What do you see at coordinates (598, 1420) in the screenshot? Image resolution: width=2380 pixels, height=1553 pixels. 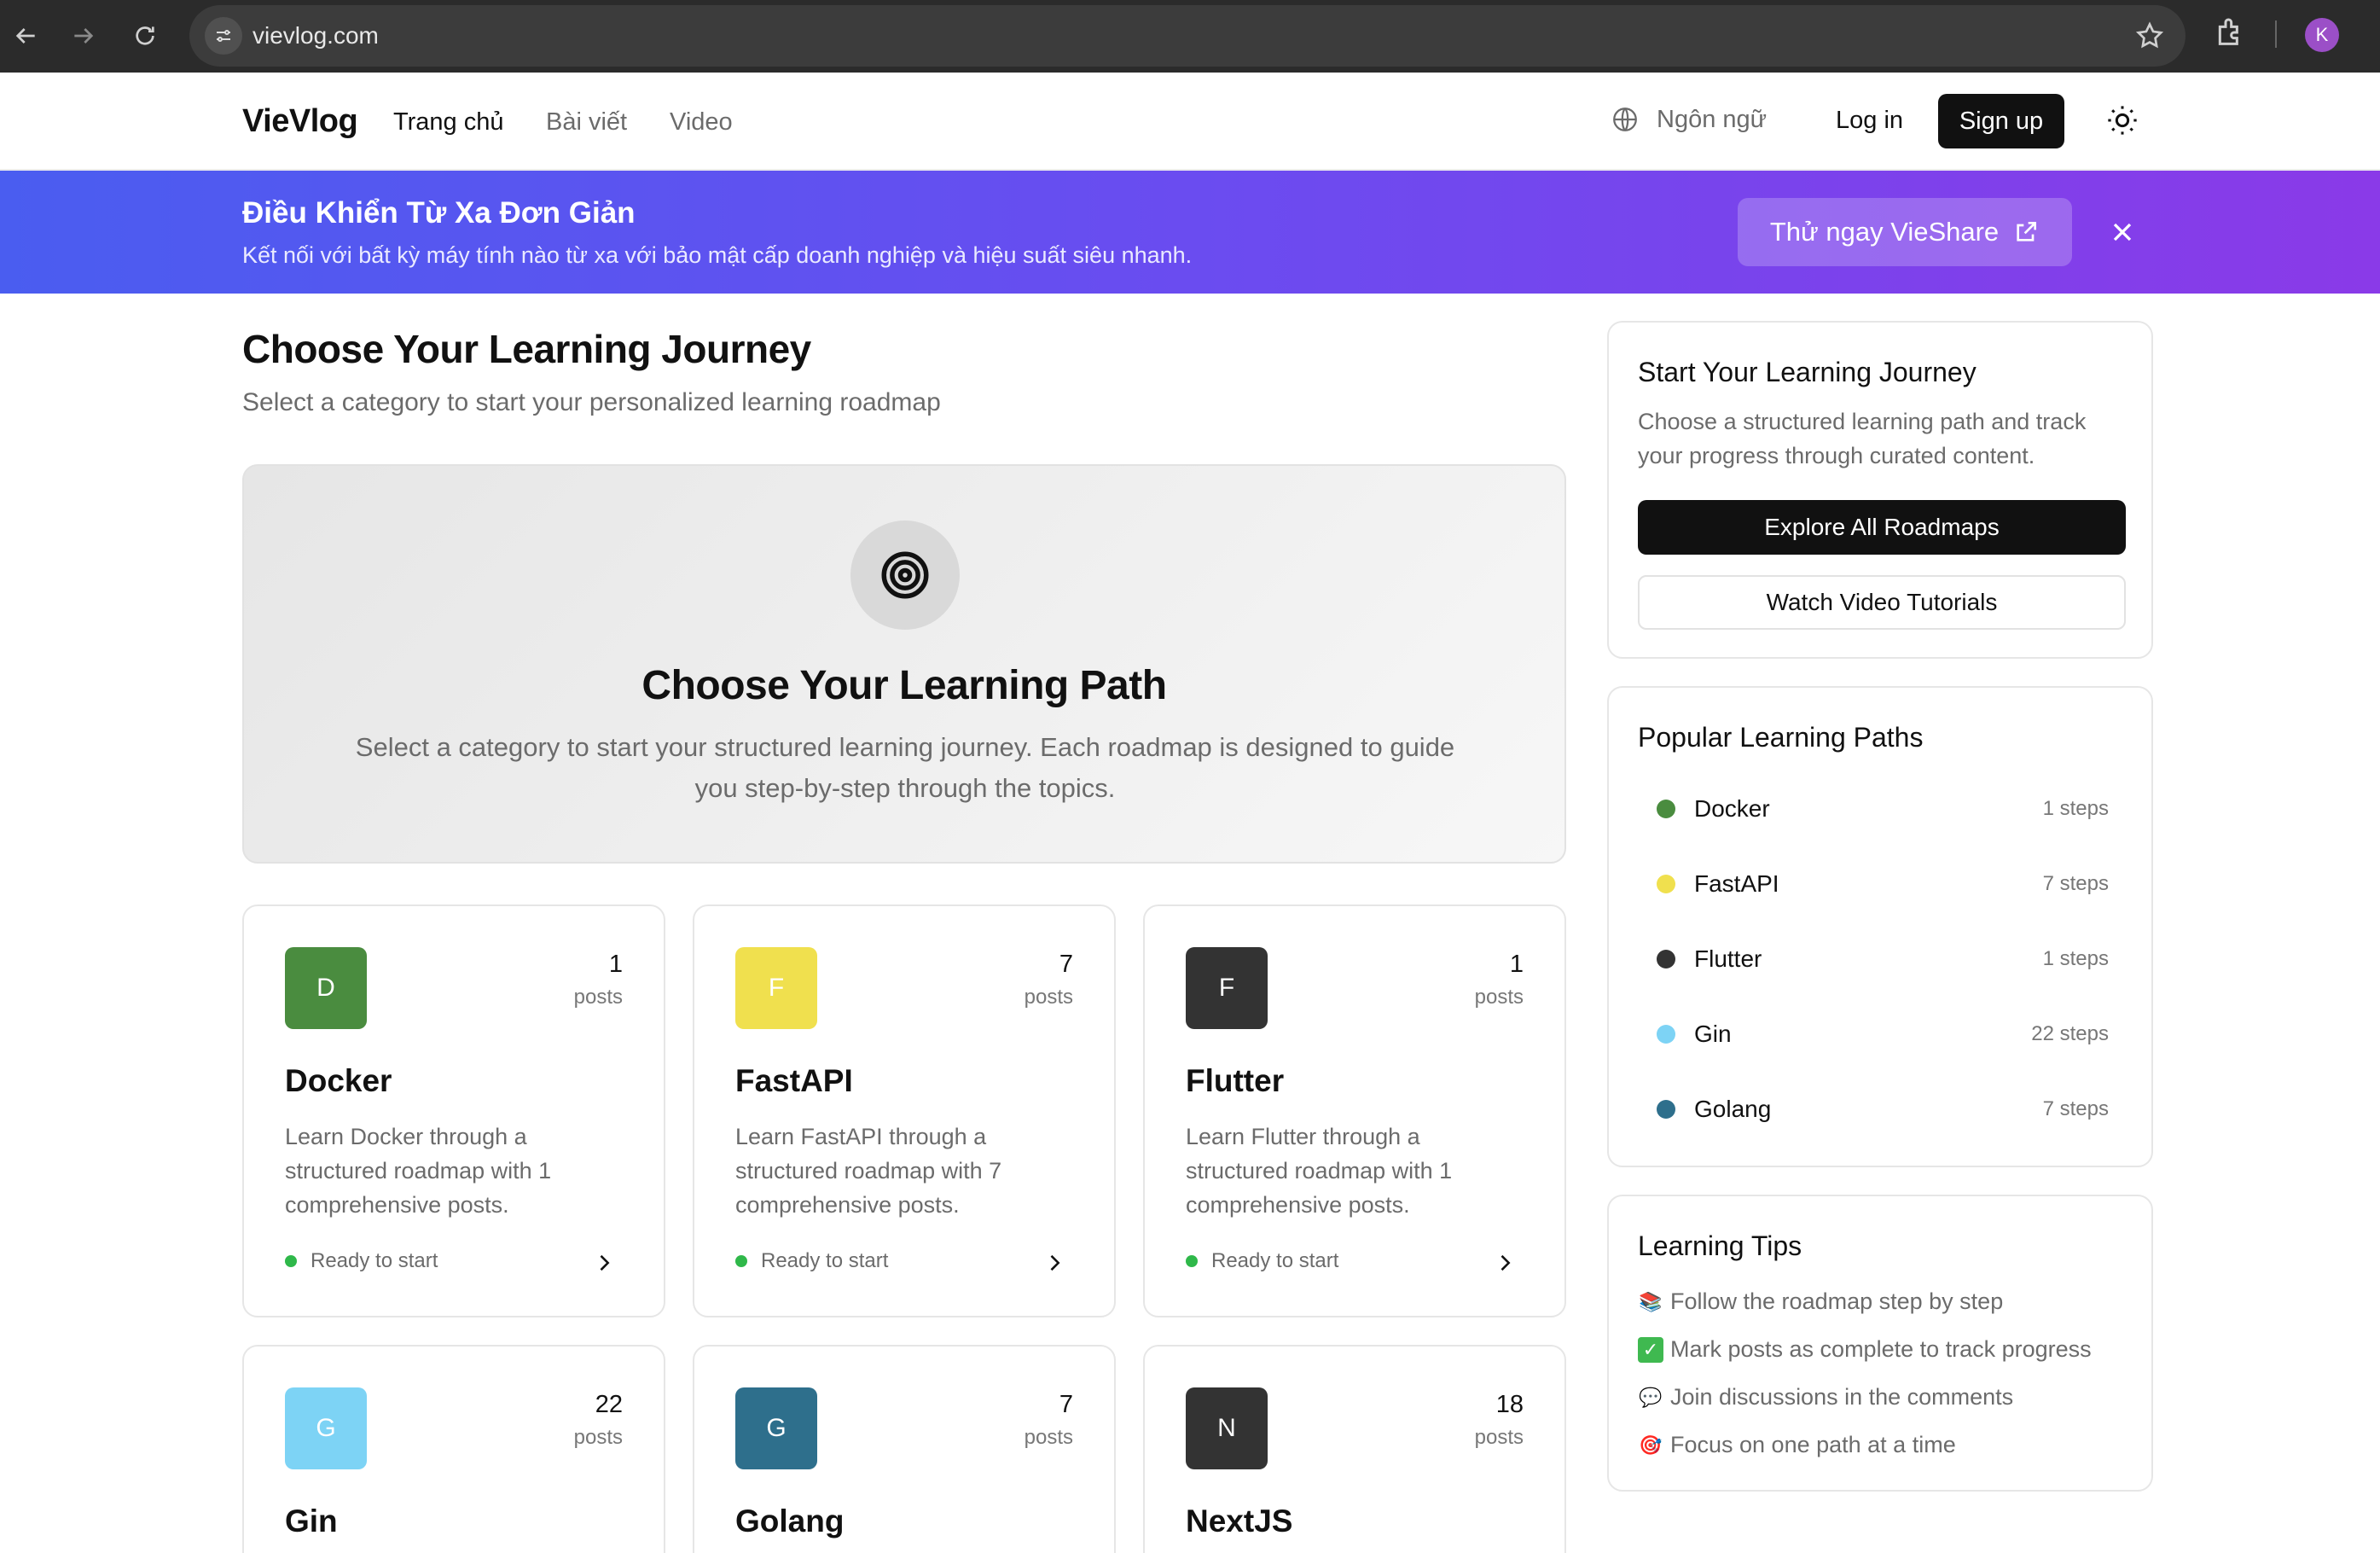 I see `post-count: 22 posts` at bounding box center [598, 1420].